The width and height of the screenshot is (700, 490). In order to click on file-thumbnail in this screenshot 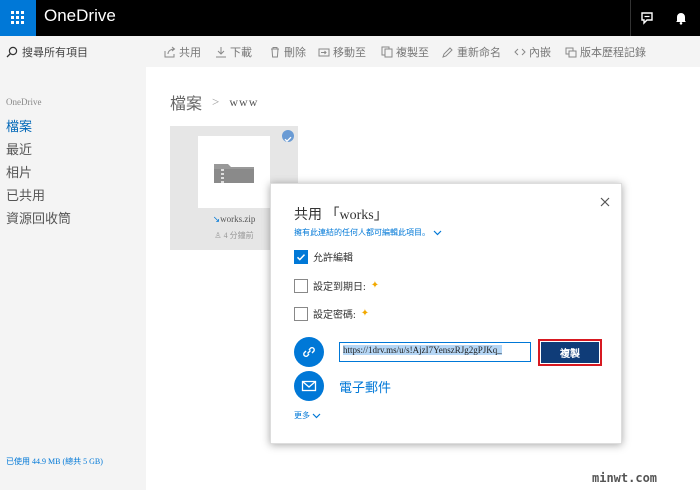, I will do `click(234, 172)`.